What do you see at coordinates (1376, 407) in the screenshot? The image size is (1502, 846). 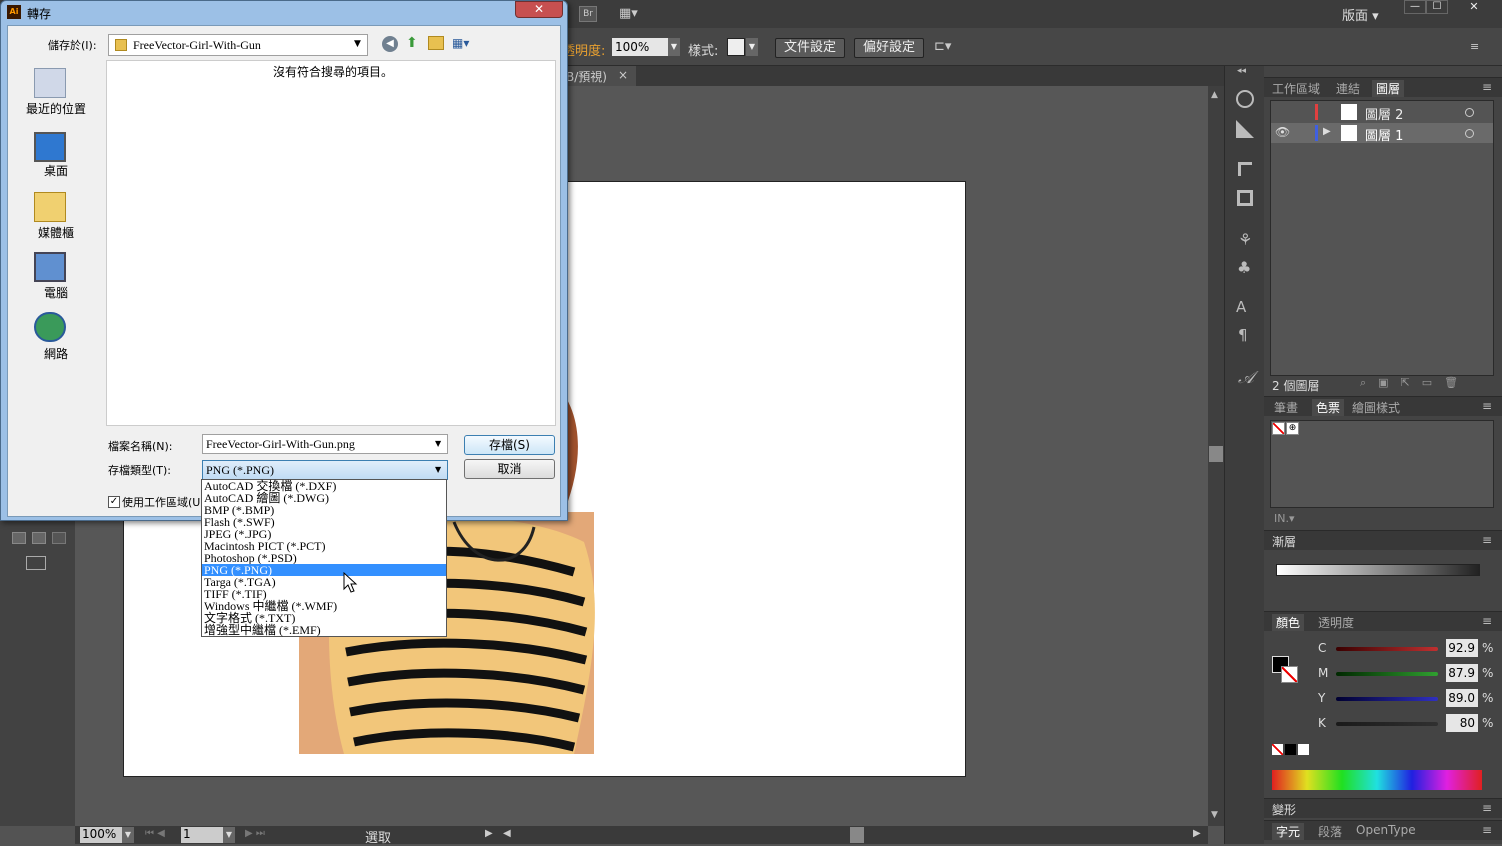 I see `tab-graphic-styles: 繪圖樣式` at bounding box center [1376, 407].